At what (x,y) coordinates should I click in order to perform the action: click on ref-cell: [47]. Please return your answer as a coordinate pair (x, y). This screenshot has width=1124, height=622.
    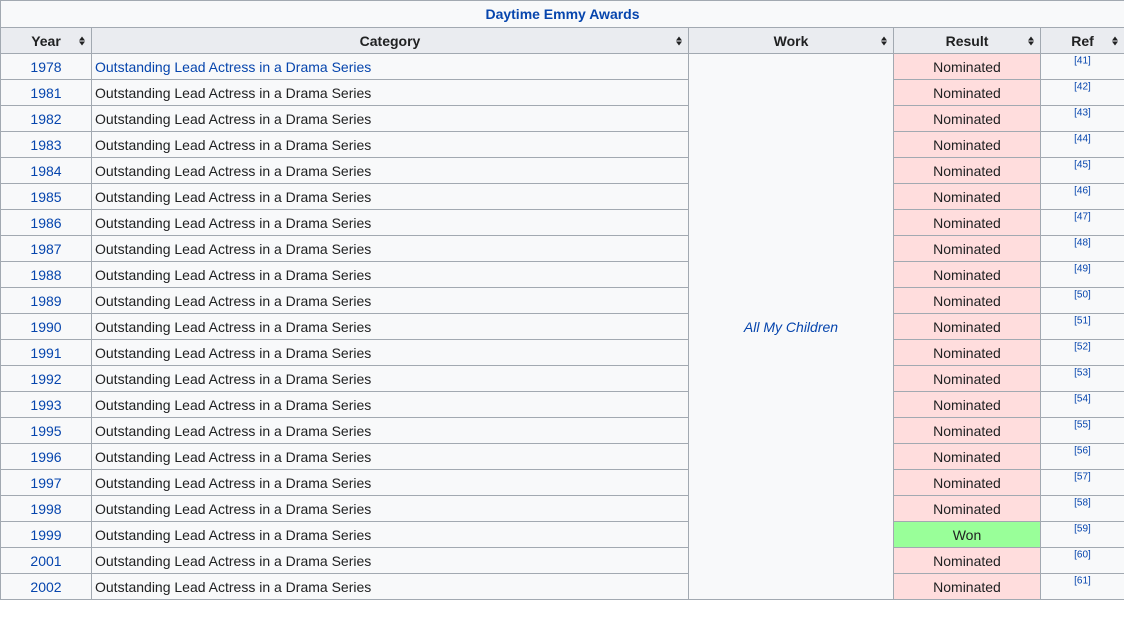
    Looking at the image, I should click on (1082, 222).